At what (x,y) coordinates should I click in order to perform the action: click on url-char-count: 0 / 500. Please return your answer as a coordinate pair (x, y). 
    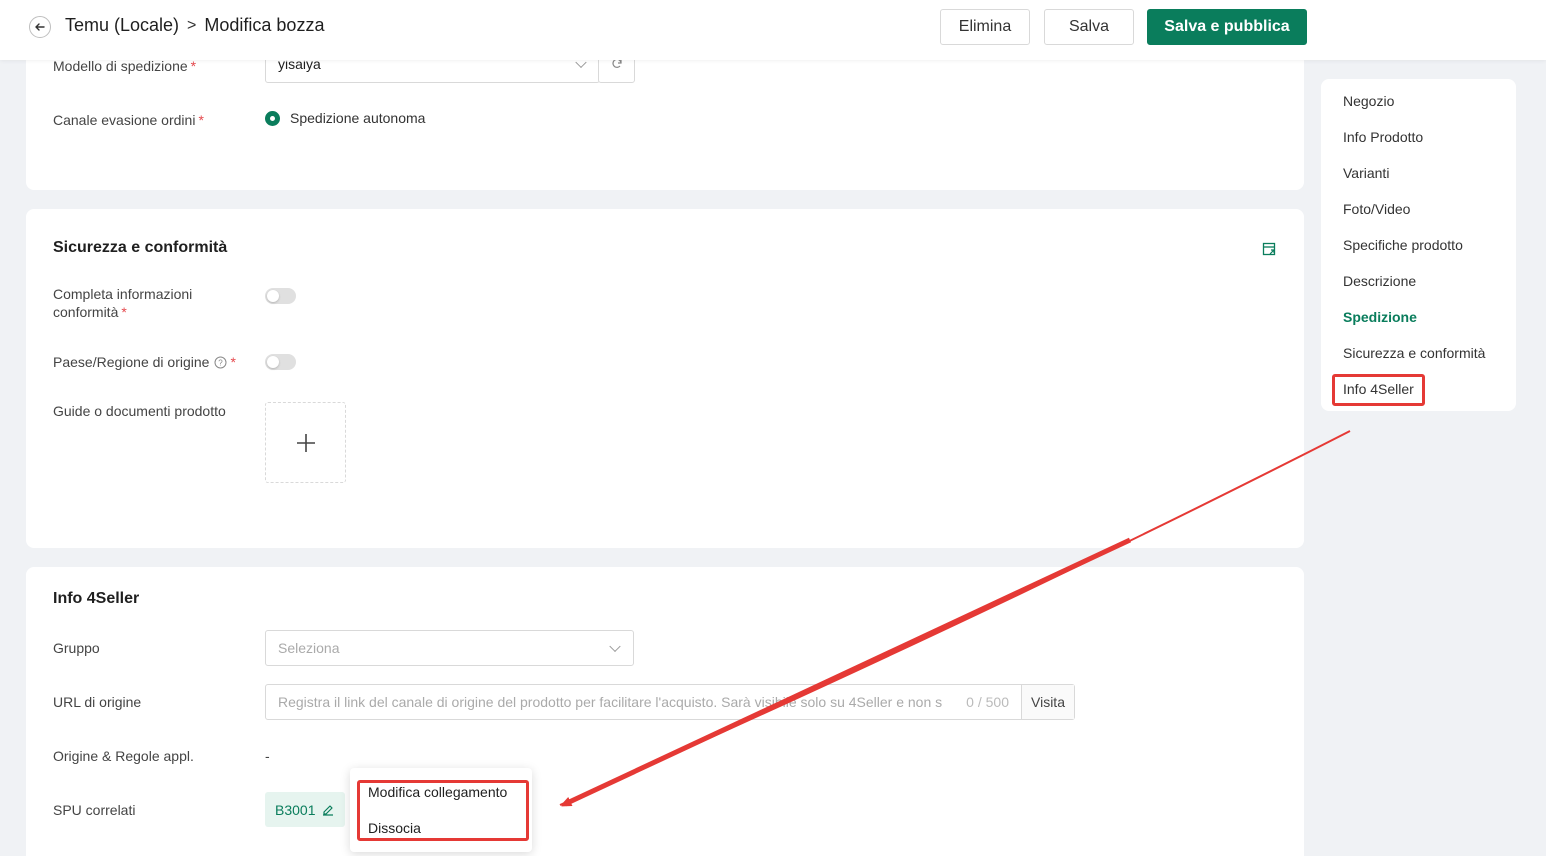
    Looking at the image, I should click on (987, 702).